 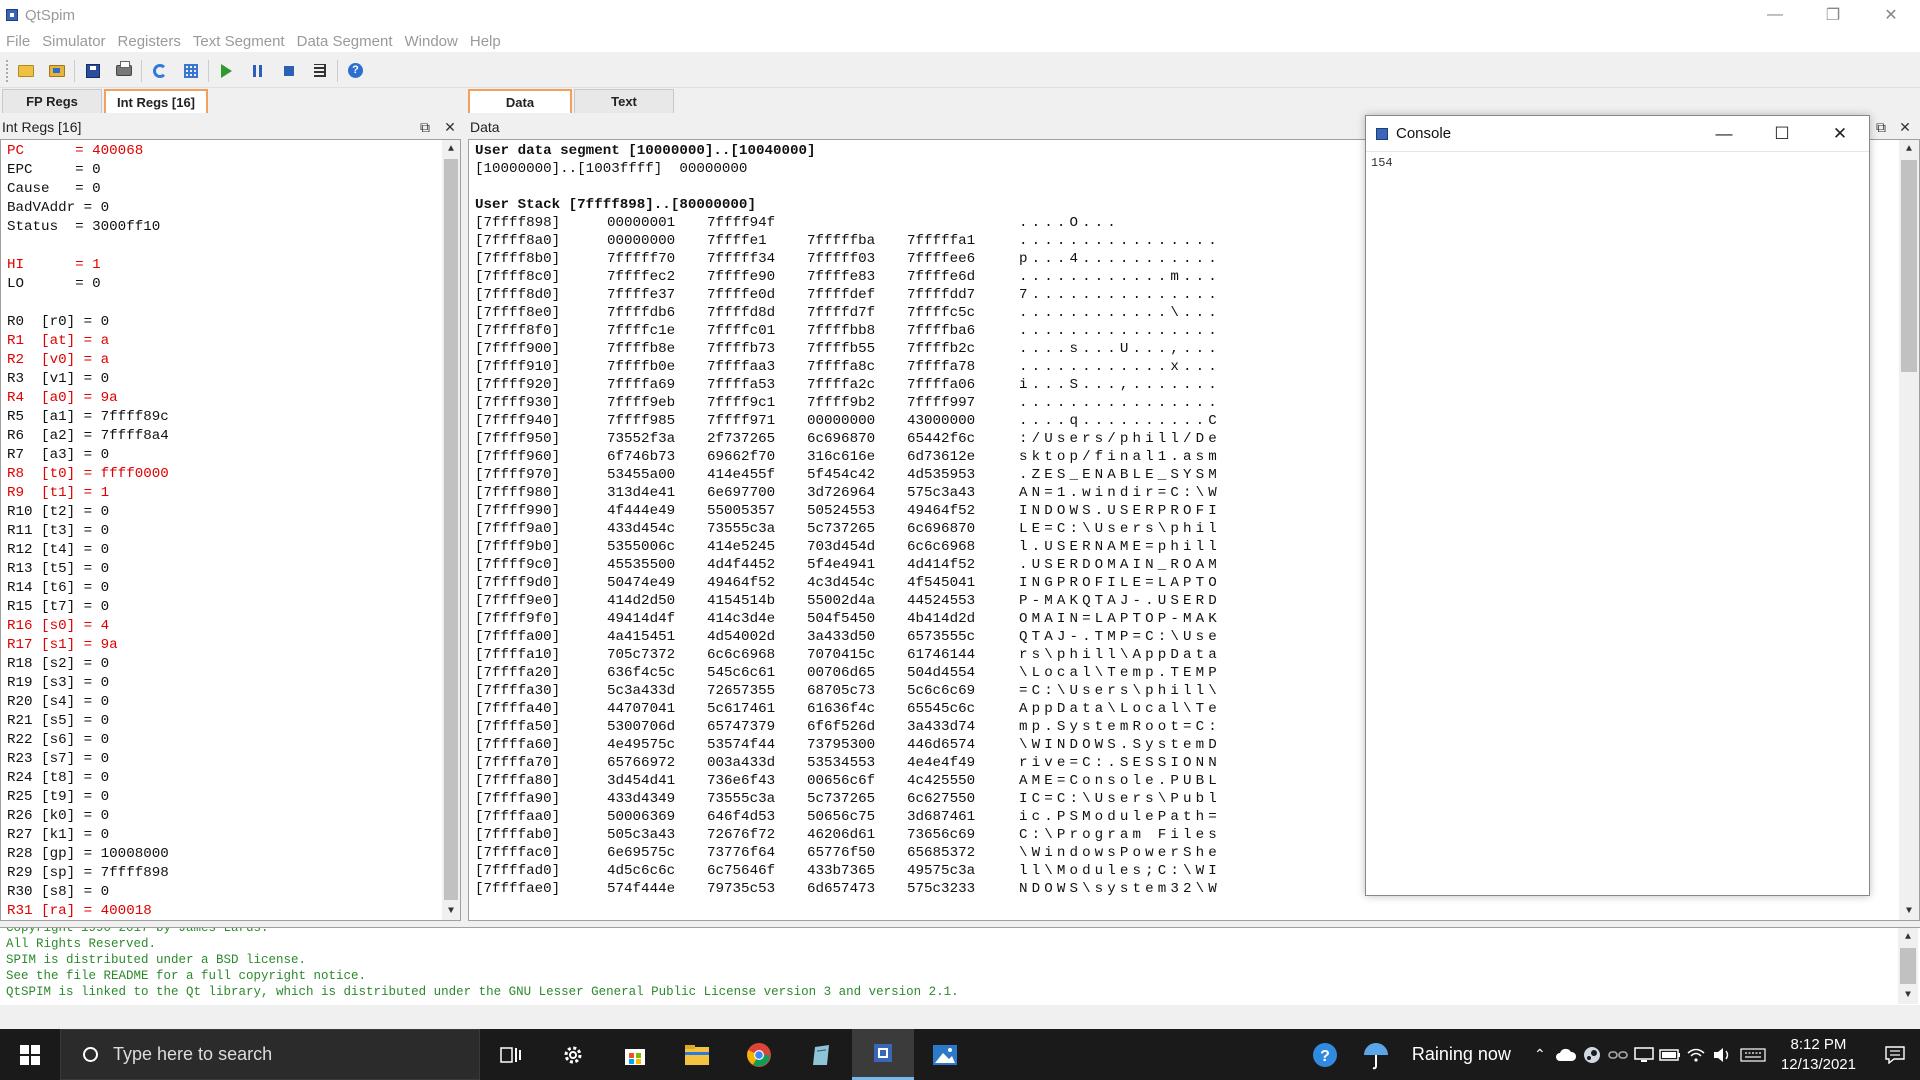 What do you see at coordinates (759, 1054) in the screenshot?
I see `chrome-app` at bounding box center [759, 1054].